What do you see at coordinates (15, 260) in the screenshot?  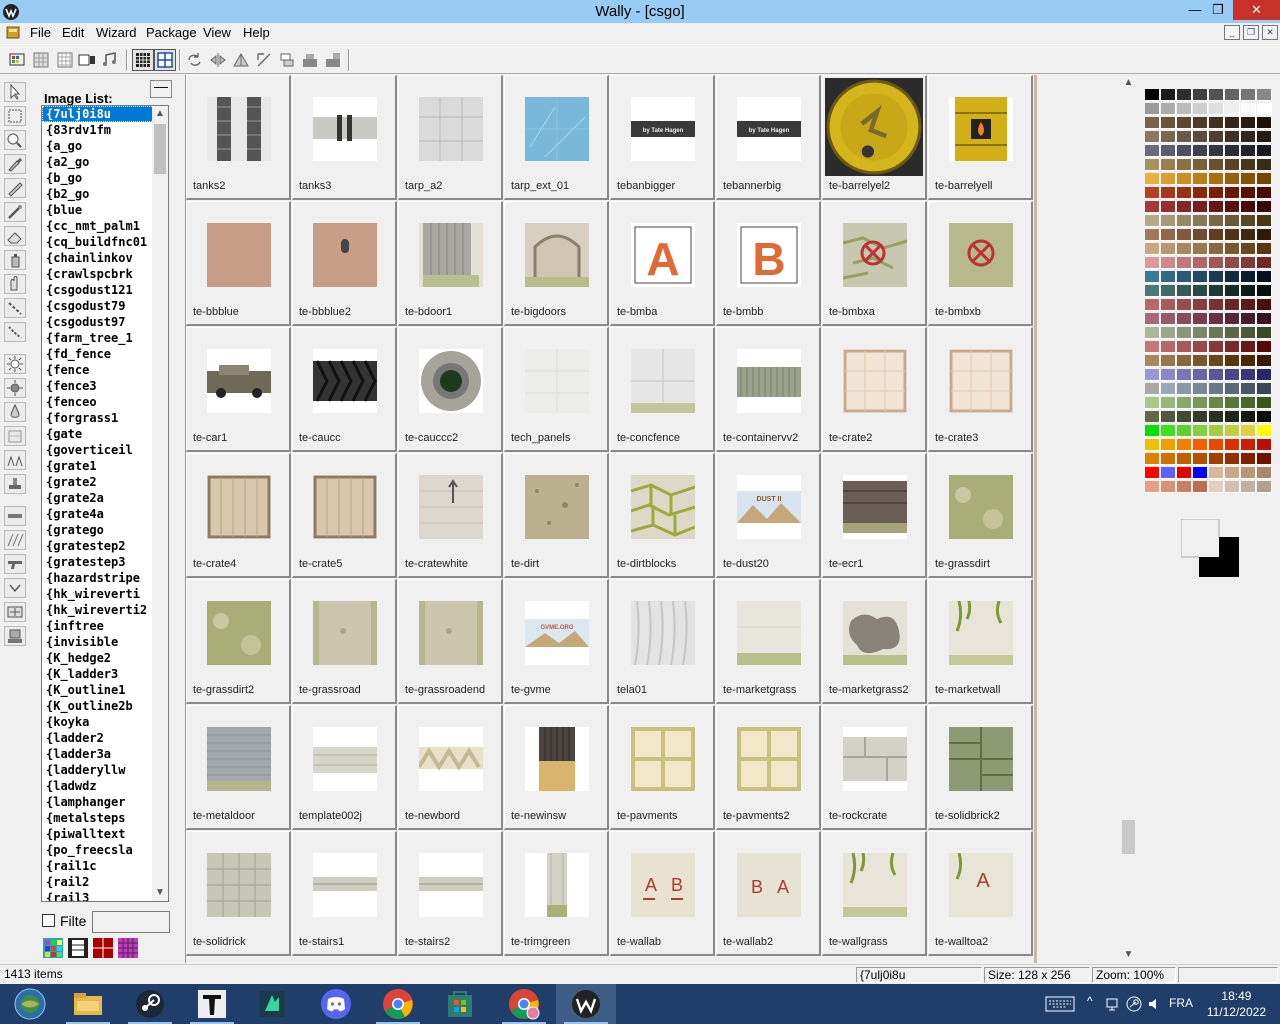 I see `spray-tool-icon` at bounding box center [15, 260].